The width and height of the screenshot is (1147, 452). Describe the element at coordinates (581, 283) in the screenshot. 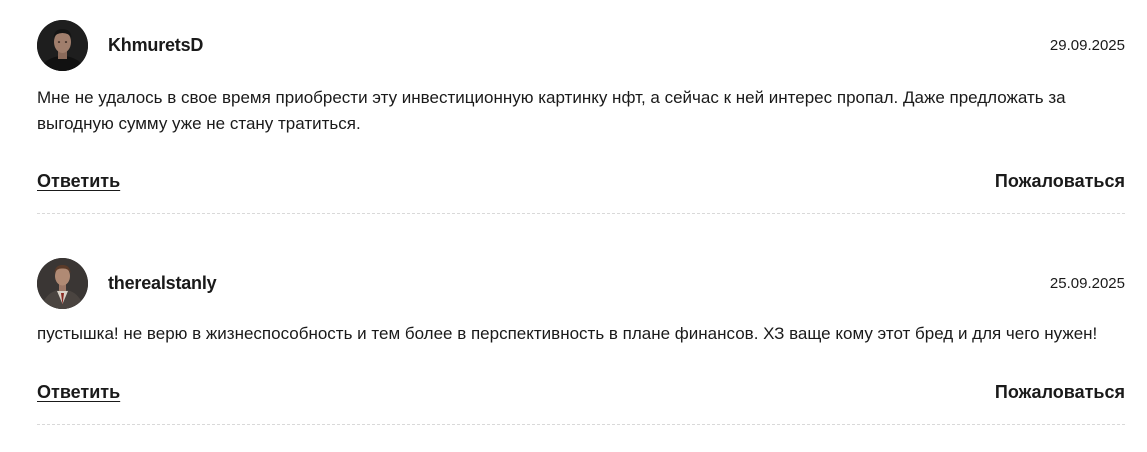

I see `comment-header: therealstanly 25.09.2025` at that location.